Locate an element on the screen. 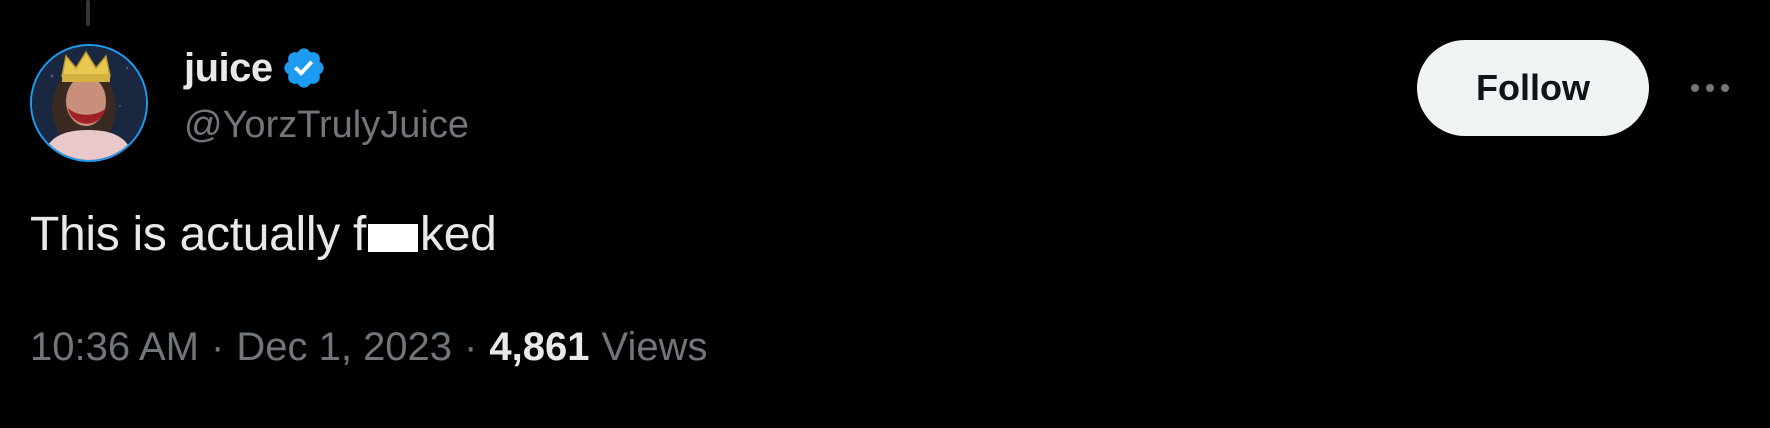 Image resolution: width=1770 pixels, height=428 pixels. tweet-date: Dec 1, 2023 is located at coordinates (344, 347).